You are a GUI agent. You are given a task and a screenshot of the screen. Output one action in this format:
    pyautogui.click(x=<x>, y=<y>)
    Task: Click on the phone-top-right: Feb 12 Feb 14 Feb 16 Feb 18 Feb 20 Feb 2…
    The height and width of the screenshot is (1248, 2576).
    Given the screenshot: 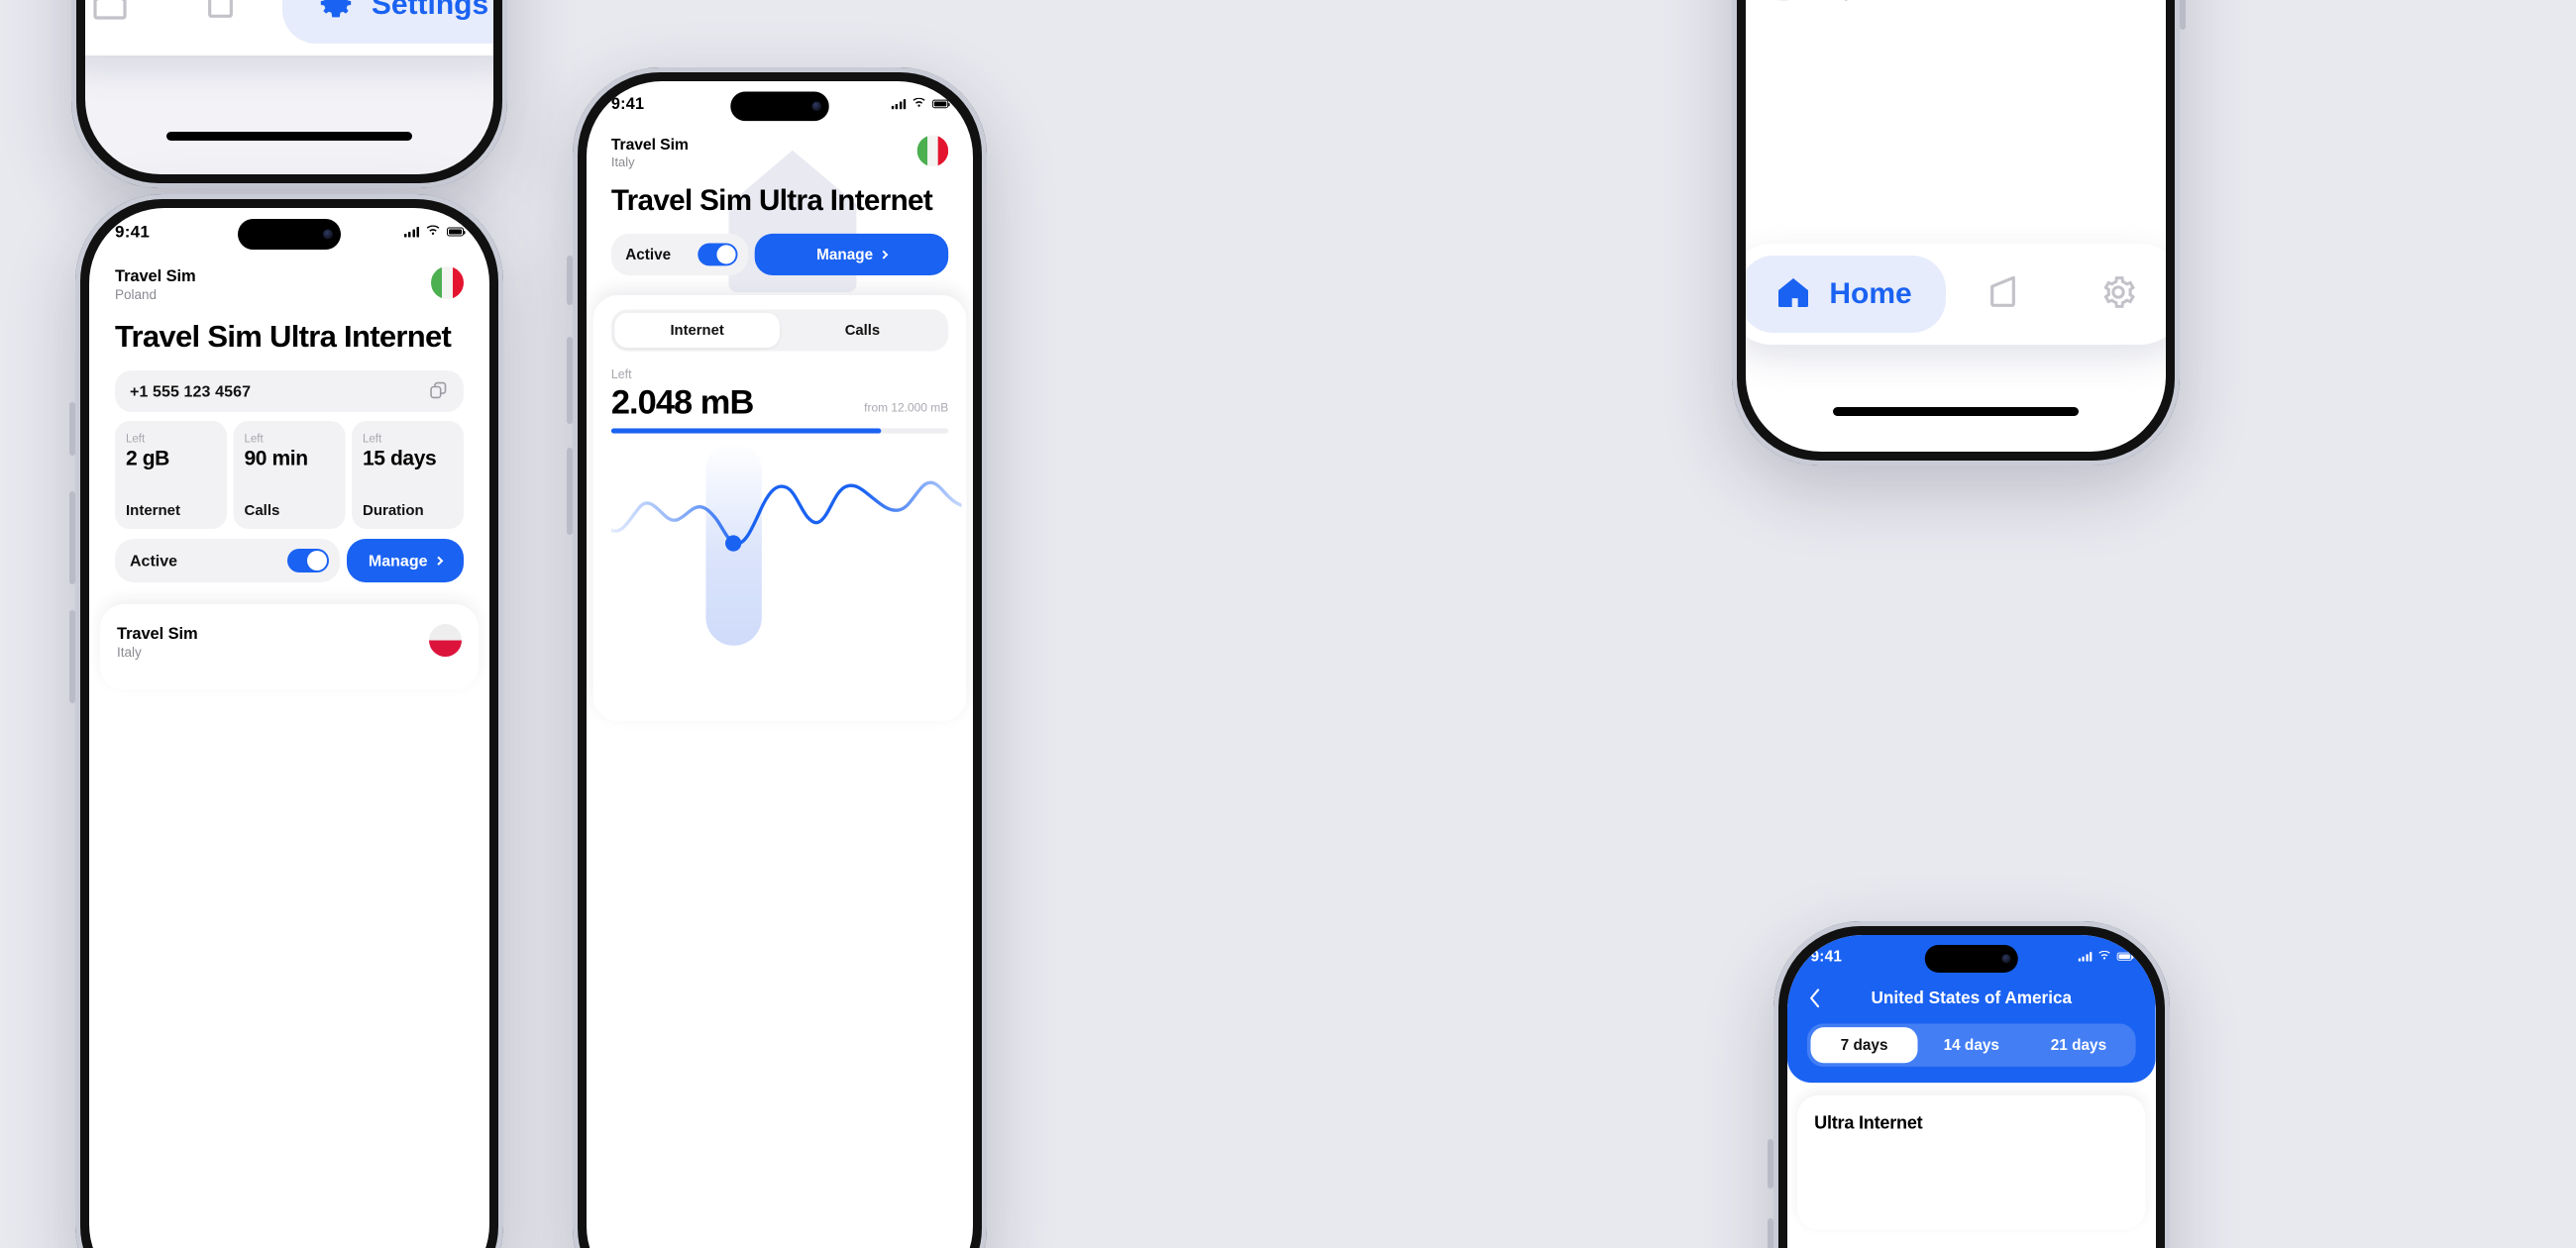 What is the action you would take?
    pyautogui.click(x=1959, y=233)
    